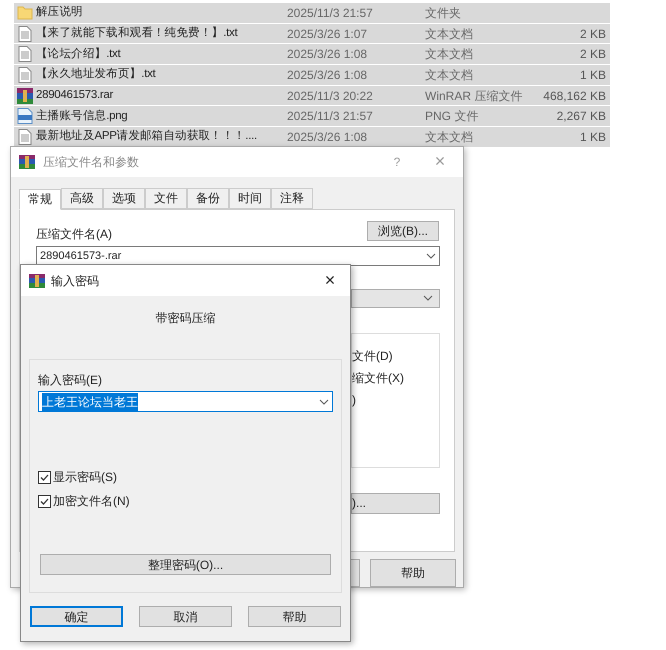 This screenshot has height=650, width=666. Describe the element at coordinates (91, 162) in the screenshot. I see `window-title: 压缩文件名和参数` at that location.